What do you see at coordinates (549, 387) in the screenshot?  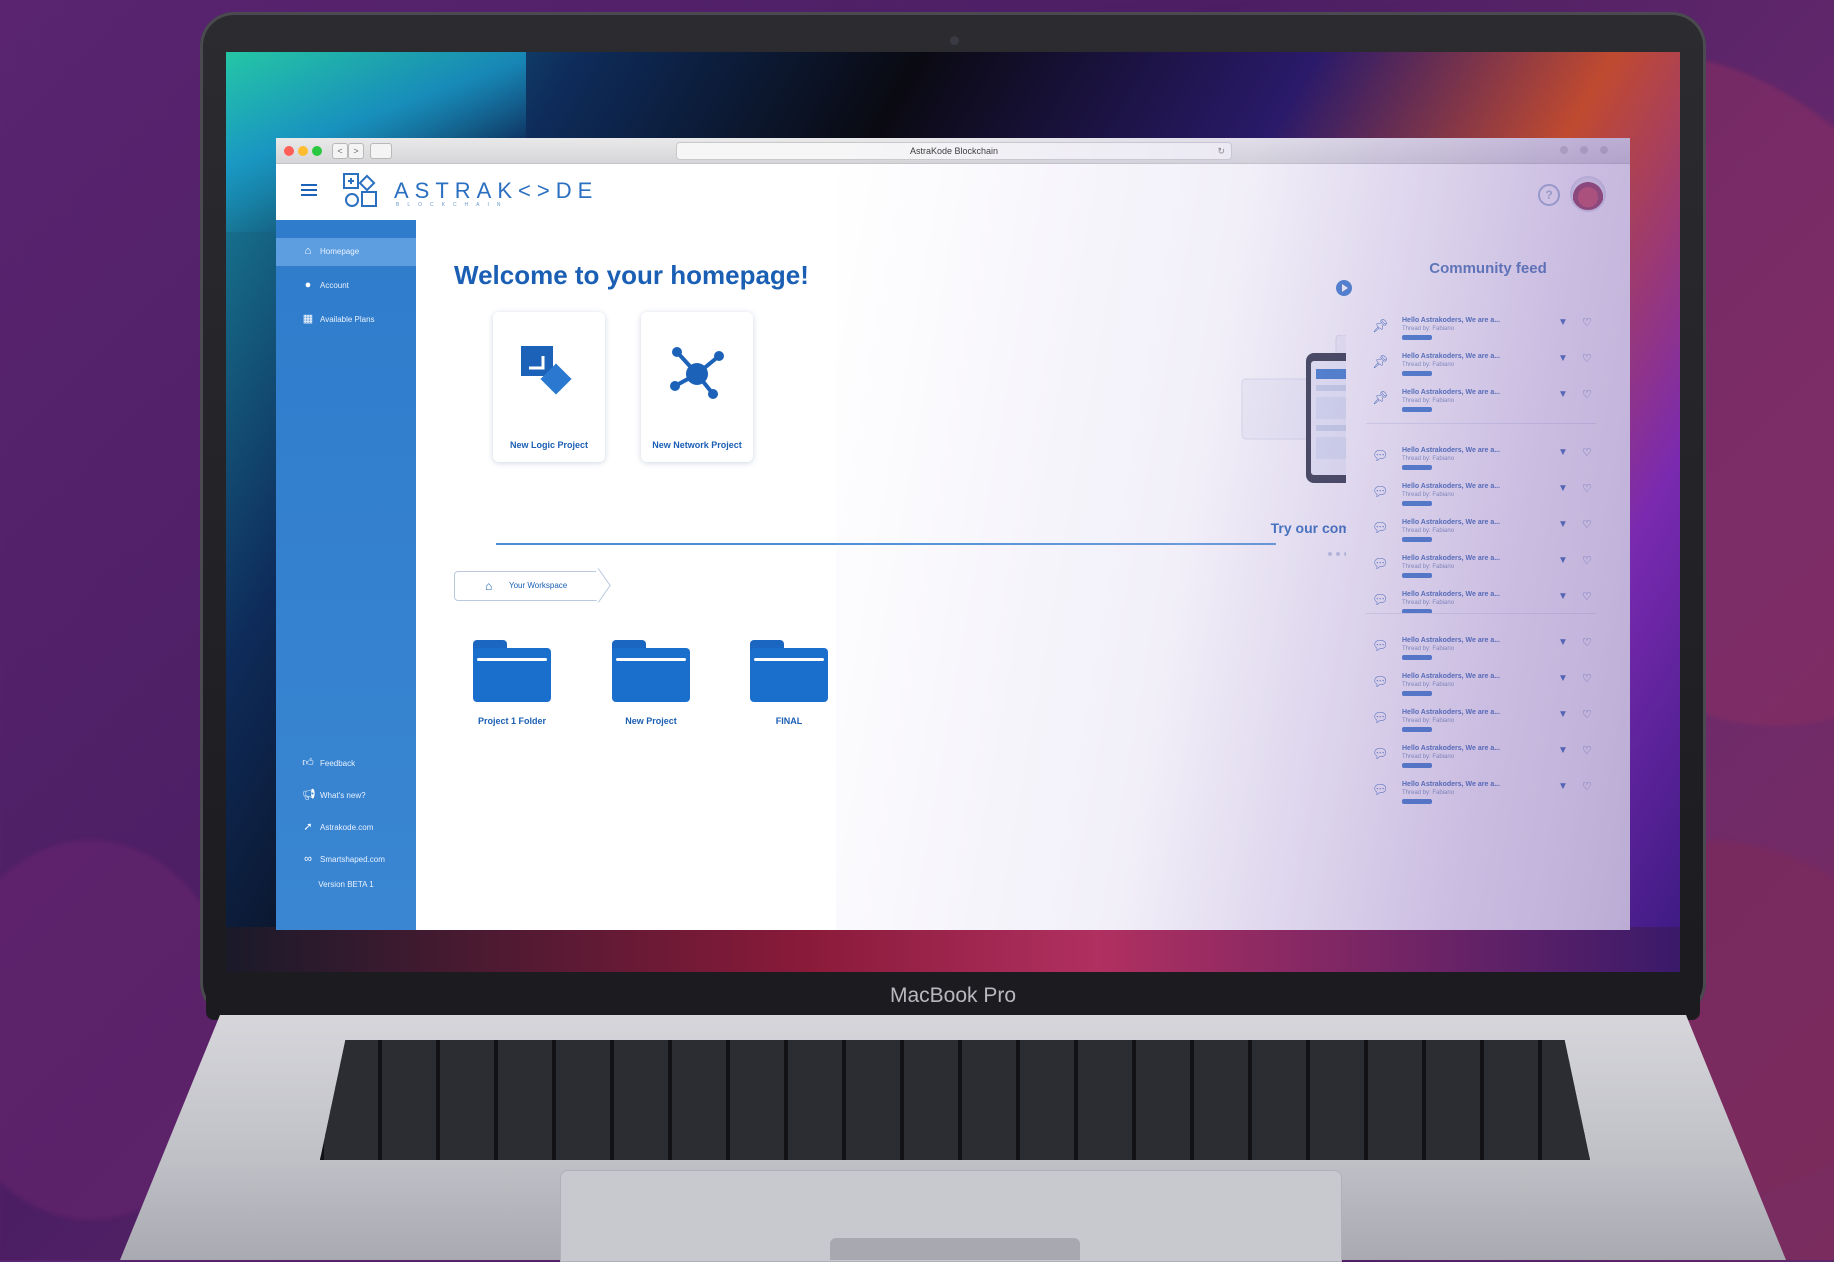 I see `new-logic-project-card: New Logic Project` at bounding box center [549, 387].